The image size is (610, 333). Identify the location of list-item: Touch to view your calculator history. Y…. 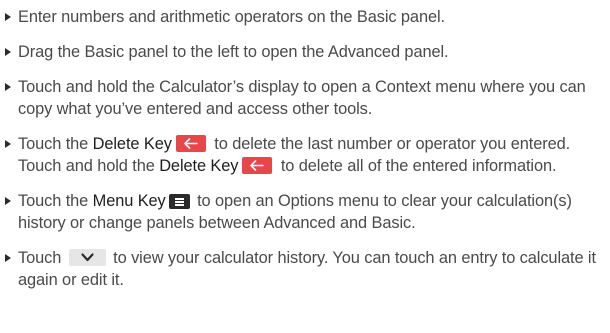
(305, 269).